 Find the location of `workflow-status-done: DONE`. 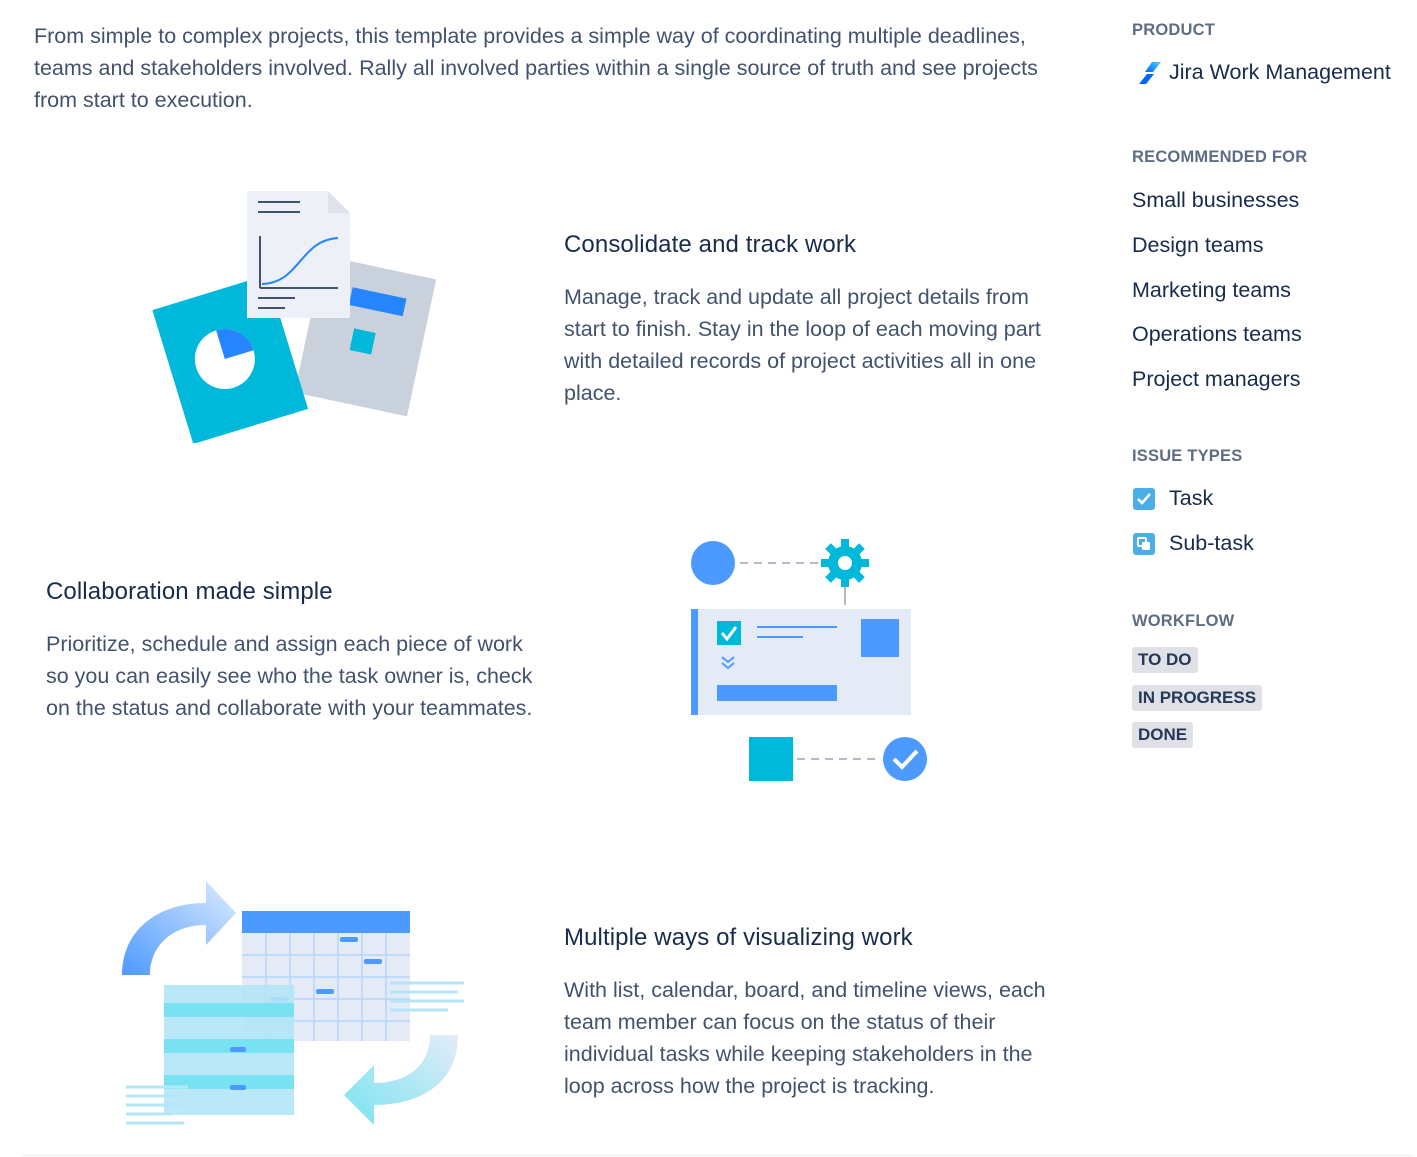

workflow-status-done: DONE is located at coordinates (1163, 735).